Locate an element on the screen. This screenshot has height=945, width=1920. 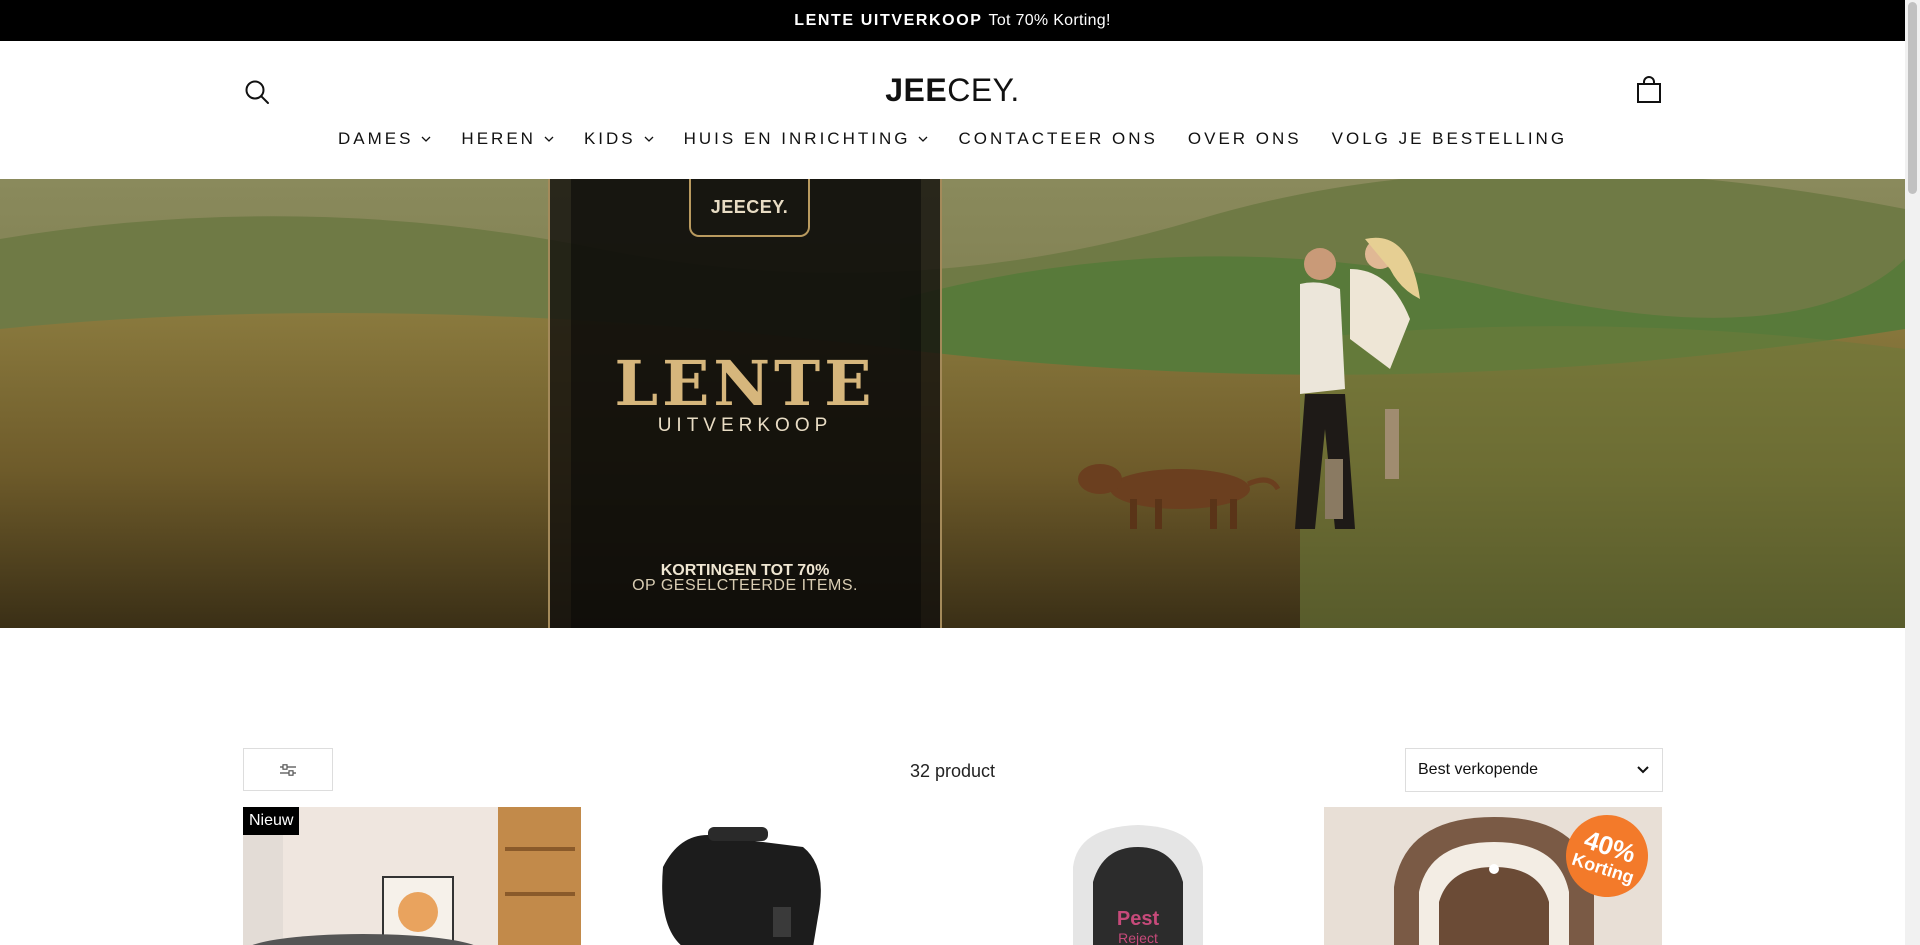
site-logo: JEECEY. is located at coordinates (952, 90).